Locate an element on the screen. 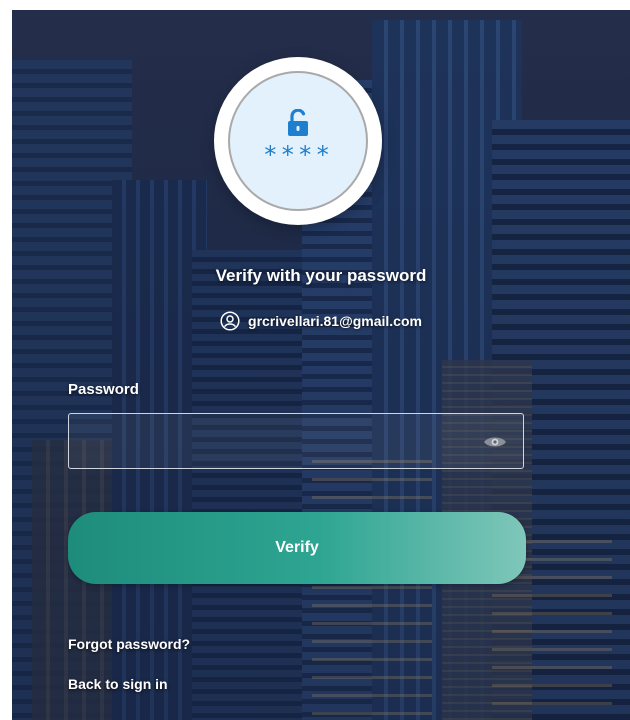  back-to-sign-in-link: Back to sign in is located at coordinates (118, 684).